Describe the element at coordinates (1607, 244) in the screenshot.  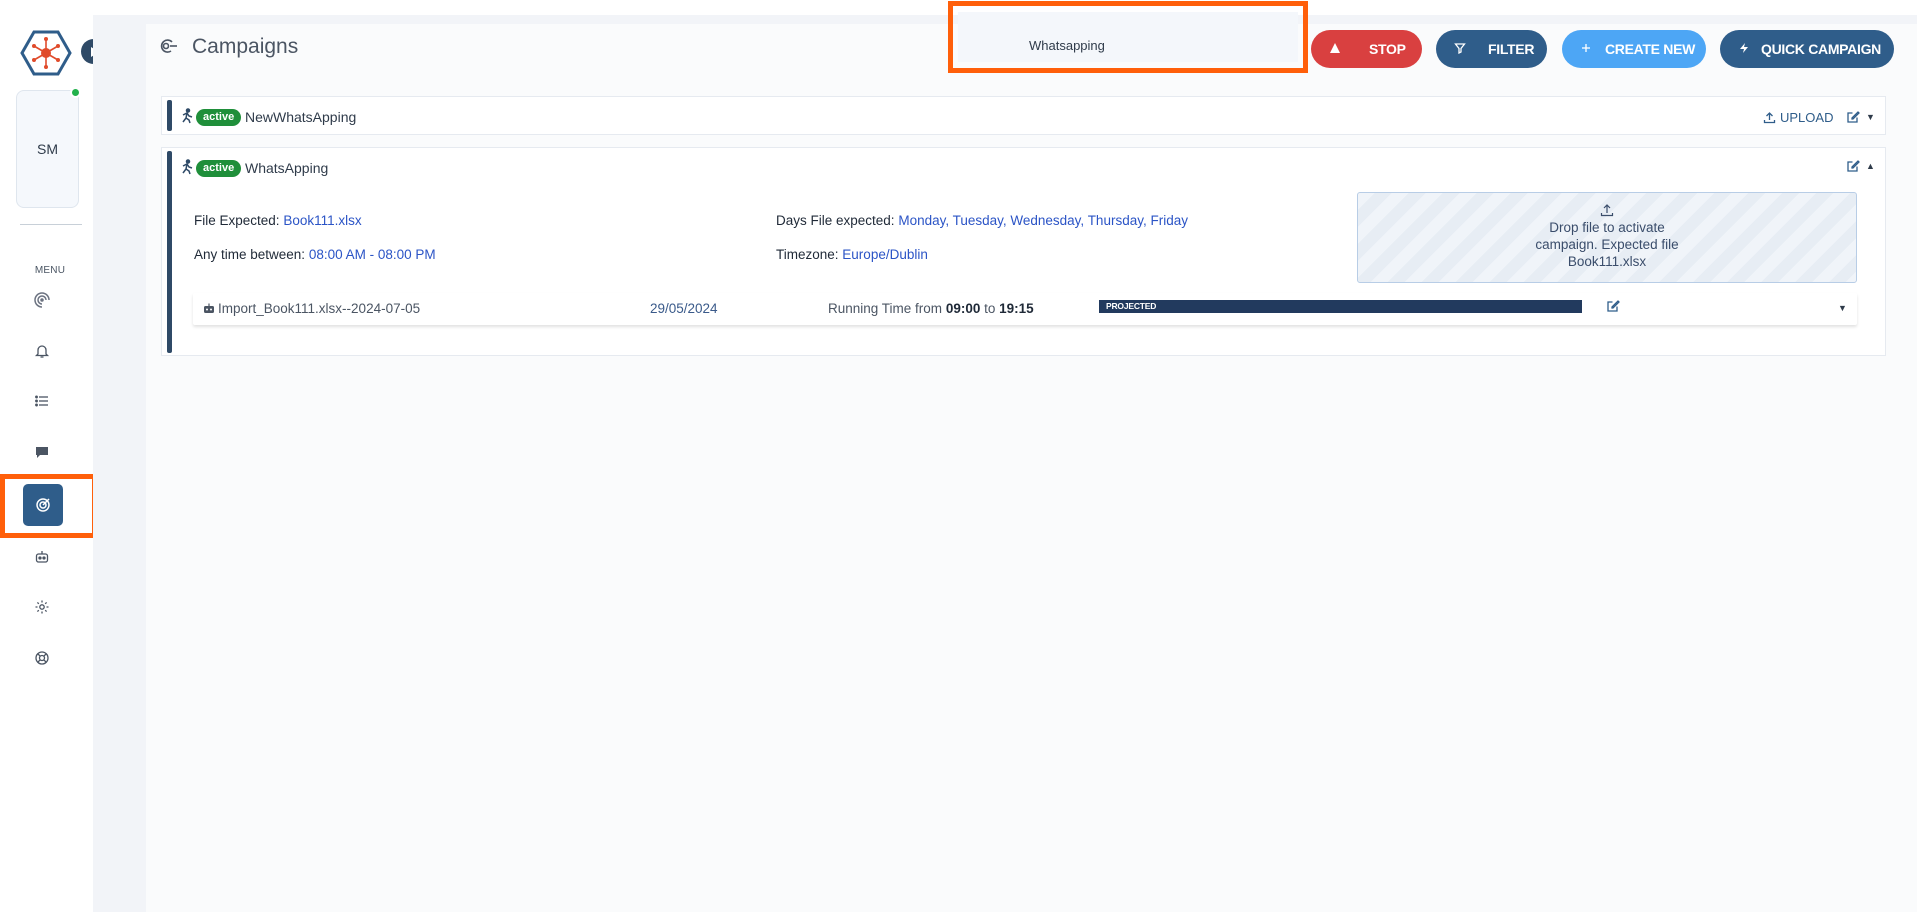
I see `dropzone-text-line2: campaign. Expected file` at that location.